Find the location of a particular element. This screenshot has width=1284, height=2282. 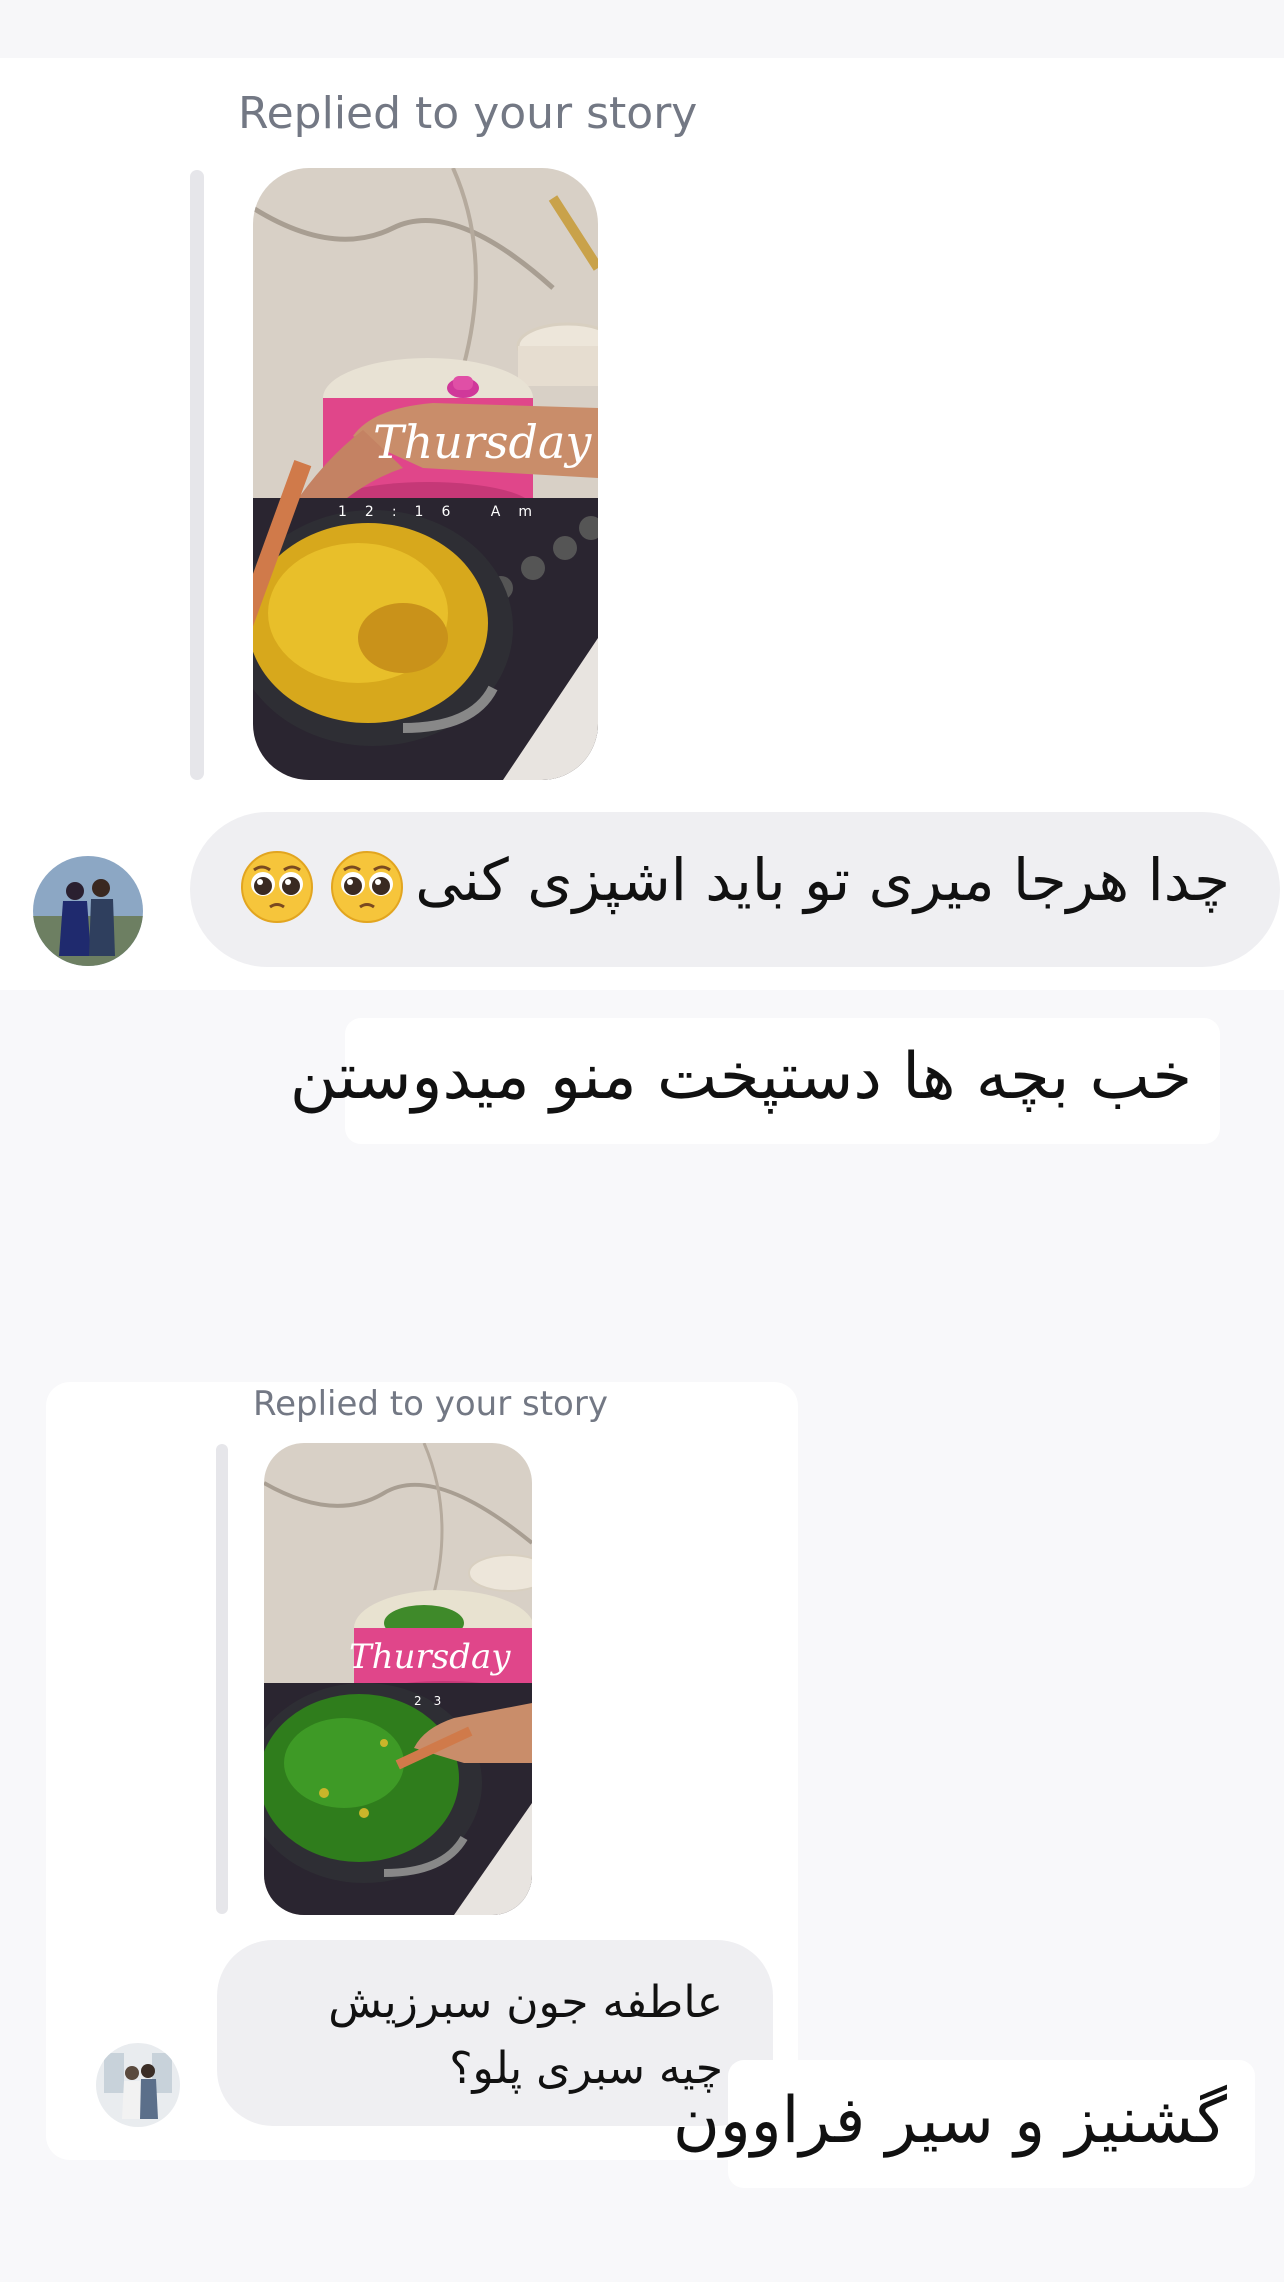

message-text: چدا هرجا میری تو باید اشپزی کنی is located at coordinates (822, 880).